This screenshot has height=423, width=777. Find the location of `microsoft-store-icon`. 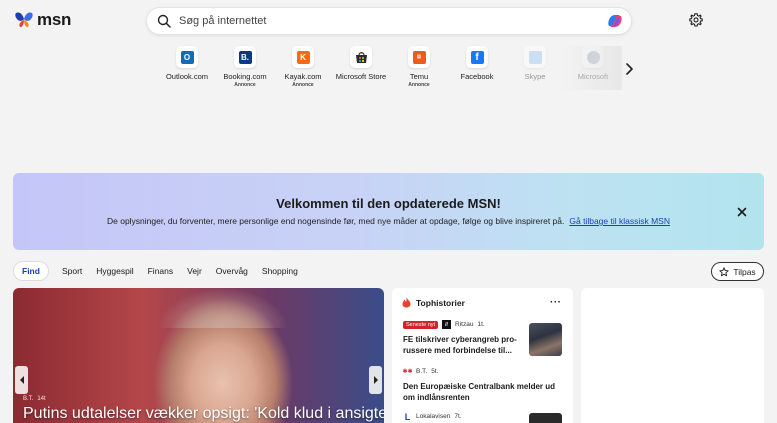

microsoft-store-icon is located at coordinates (361, 57).